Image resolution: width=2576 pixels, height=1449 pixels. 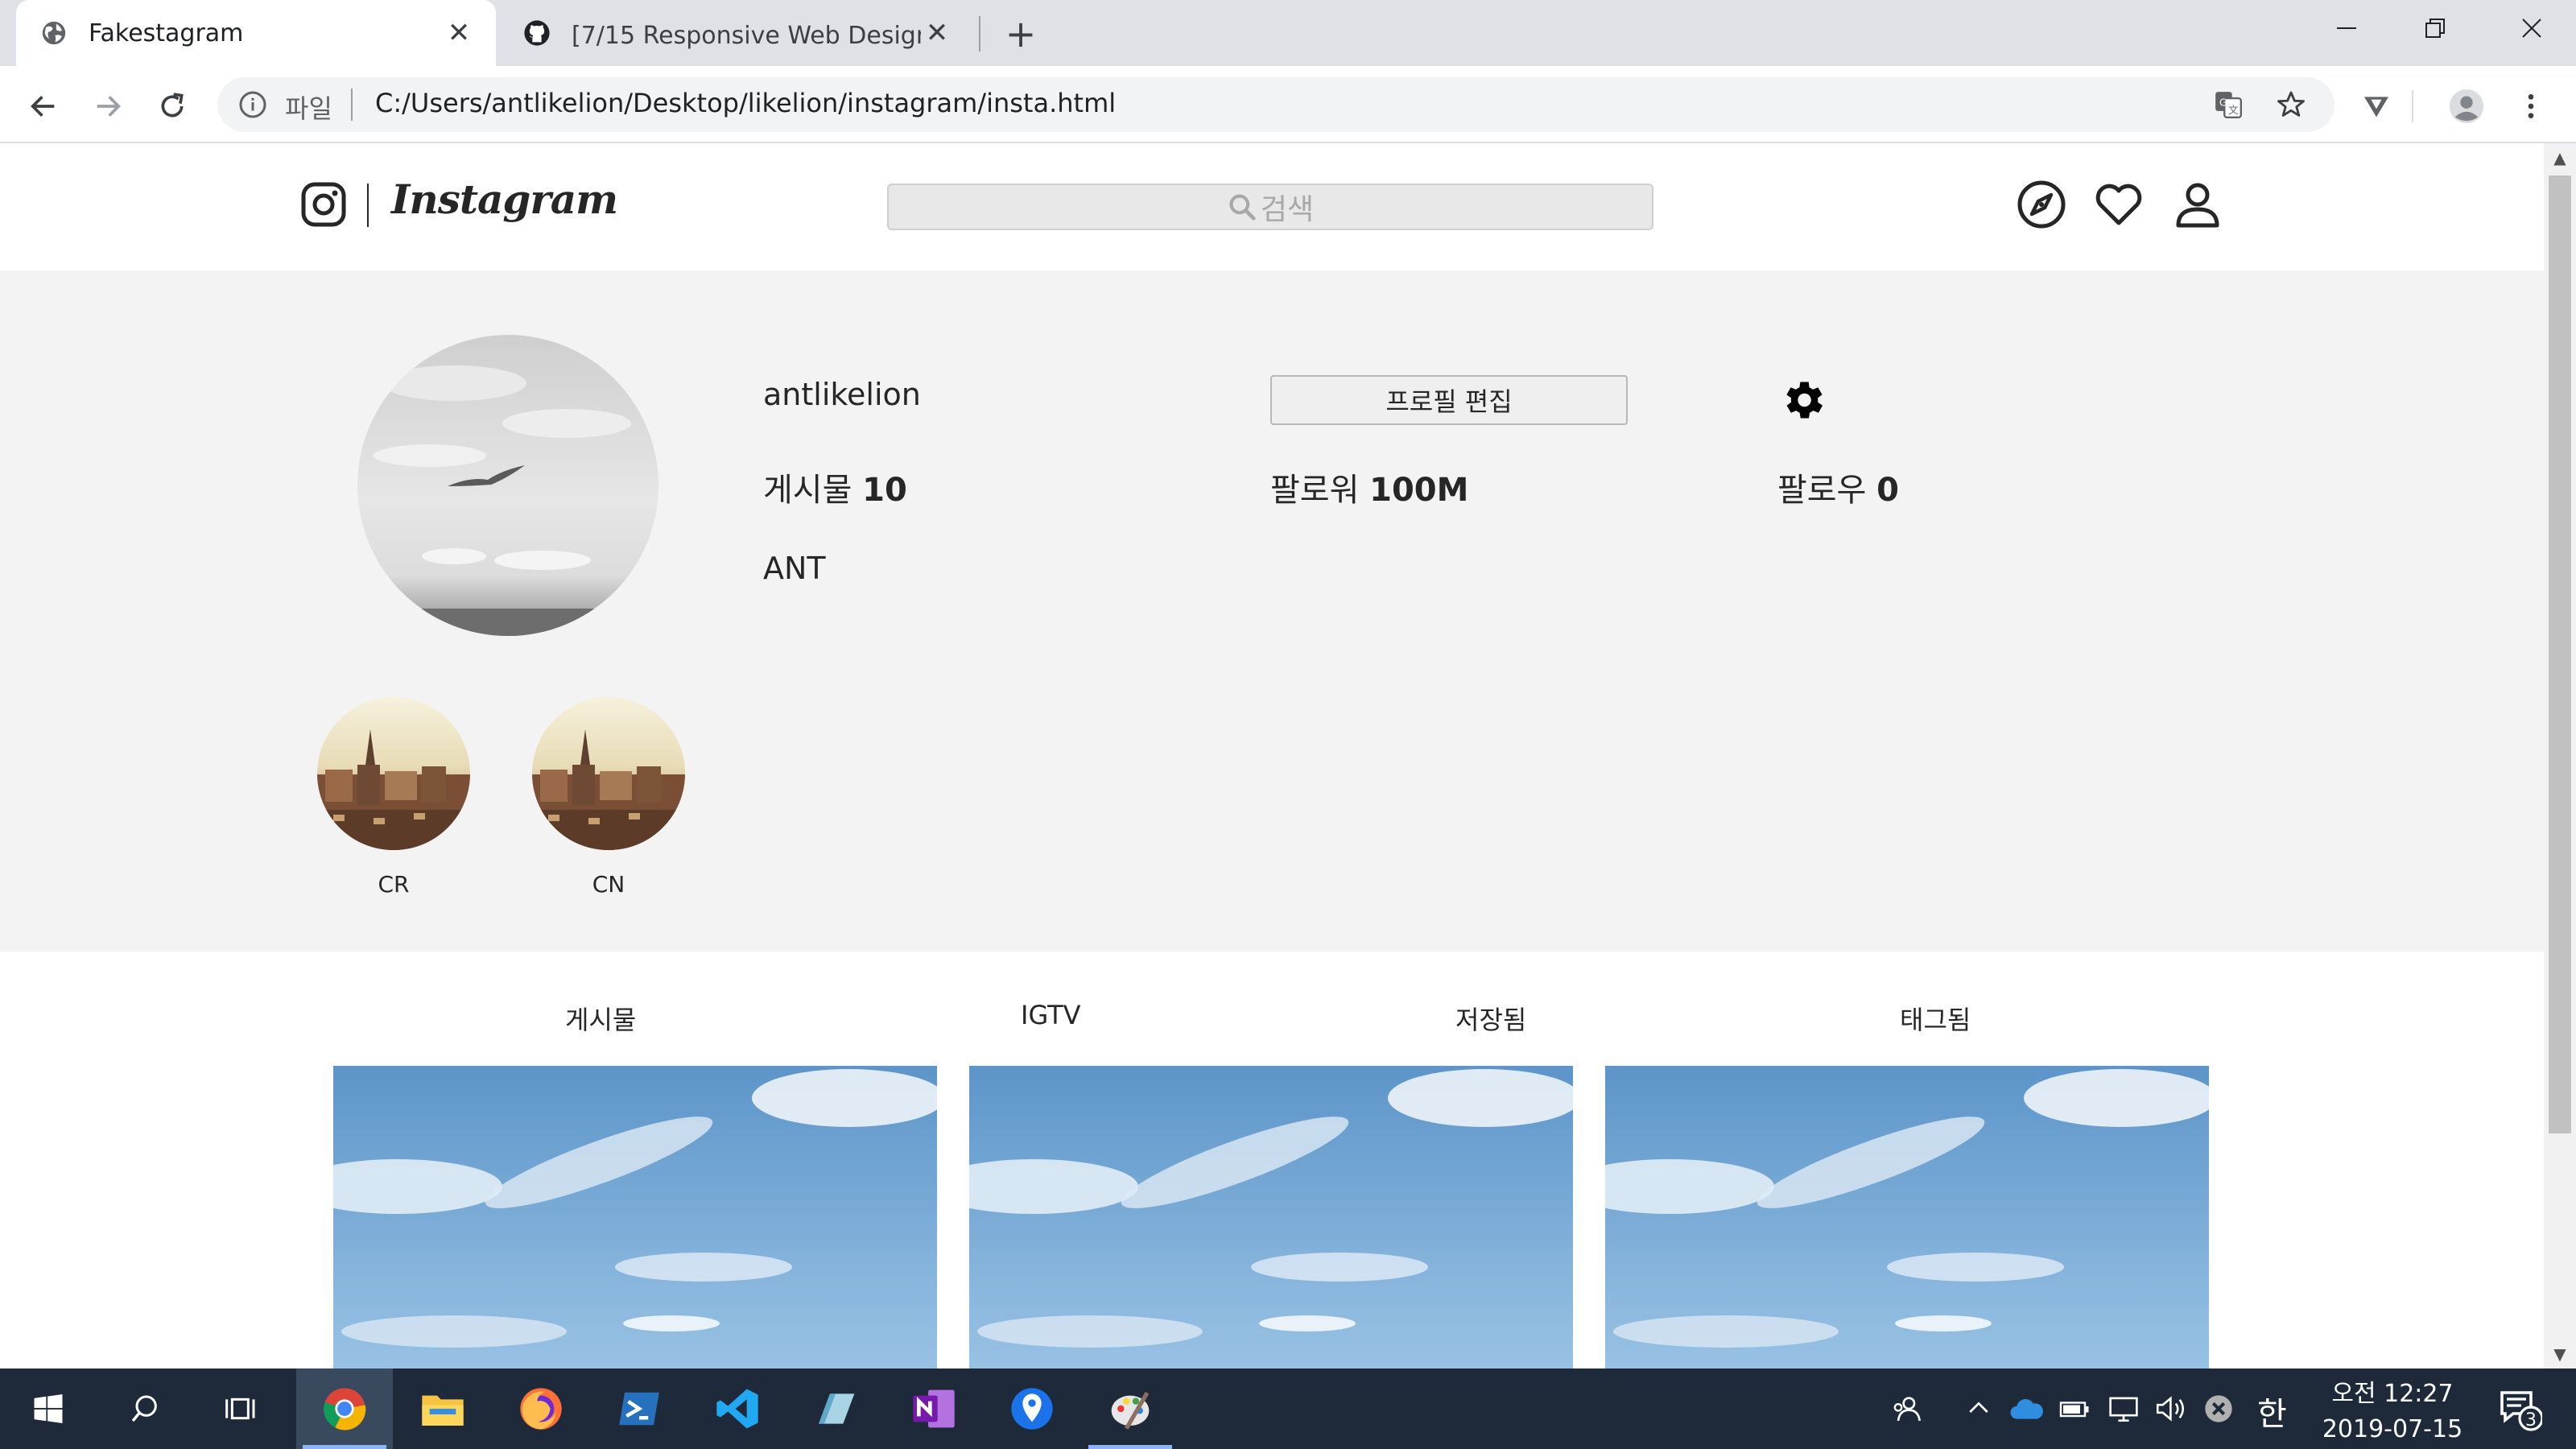 What do you see at coordinates (1906, 1408) in the screenshot?
I see `people-icon` at bounding box center [1906, 1408].